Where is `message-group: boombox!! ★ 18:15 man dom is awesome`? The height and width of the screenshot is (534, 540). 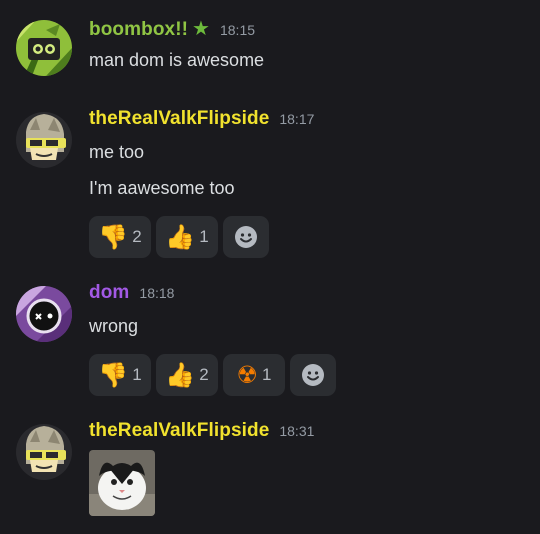
message-group: boombox!! ★ 18:15 man dom is awesome is located at coordinates (274, 46).